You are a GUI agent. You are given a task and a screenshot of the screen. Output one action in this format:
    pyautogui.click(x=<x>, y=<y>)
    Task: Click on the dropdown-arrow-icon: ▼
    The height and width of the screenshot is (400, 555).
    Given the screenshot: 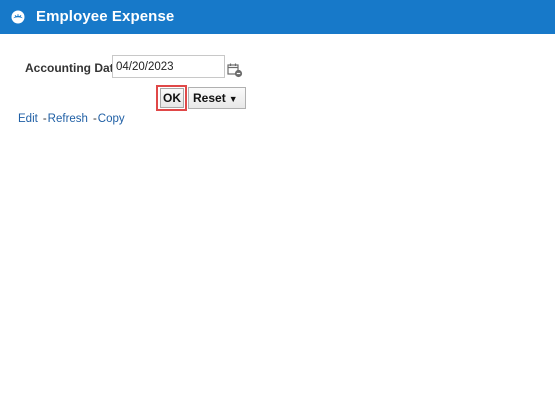 What is the action you would take?
    pyautogui.click(x=233, y=99)
    